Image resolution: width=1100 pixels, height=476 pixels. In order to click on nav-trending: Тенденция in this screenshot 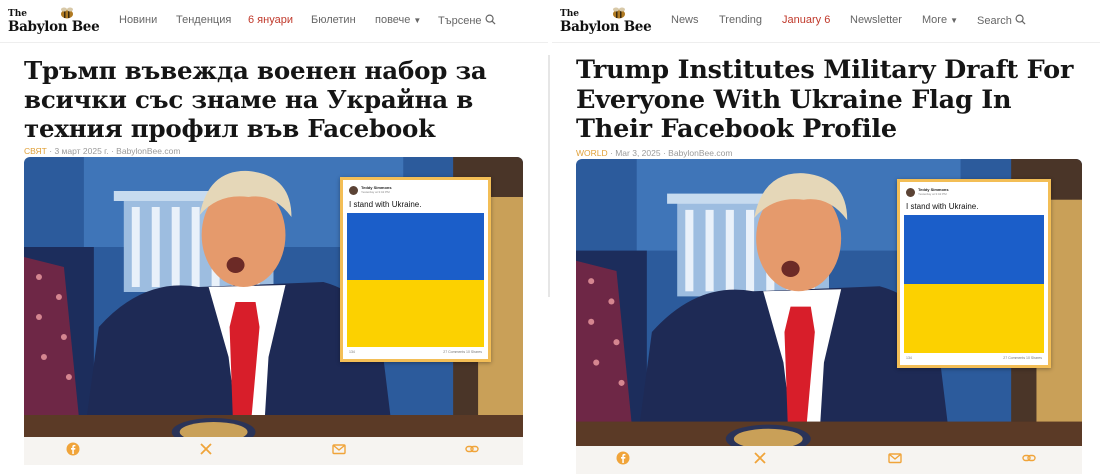, I will do `click(203, 20)`.